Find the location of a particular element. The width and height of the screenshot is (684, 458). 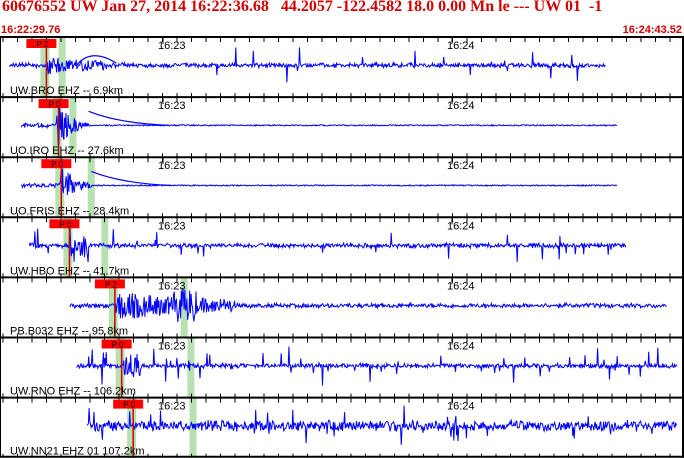

station-label: UW.HBO EHZ -- 41.7km is located at coordinates (69, 271).